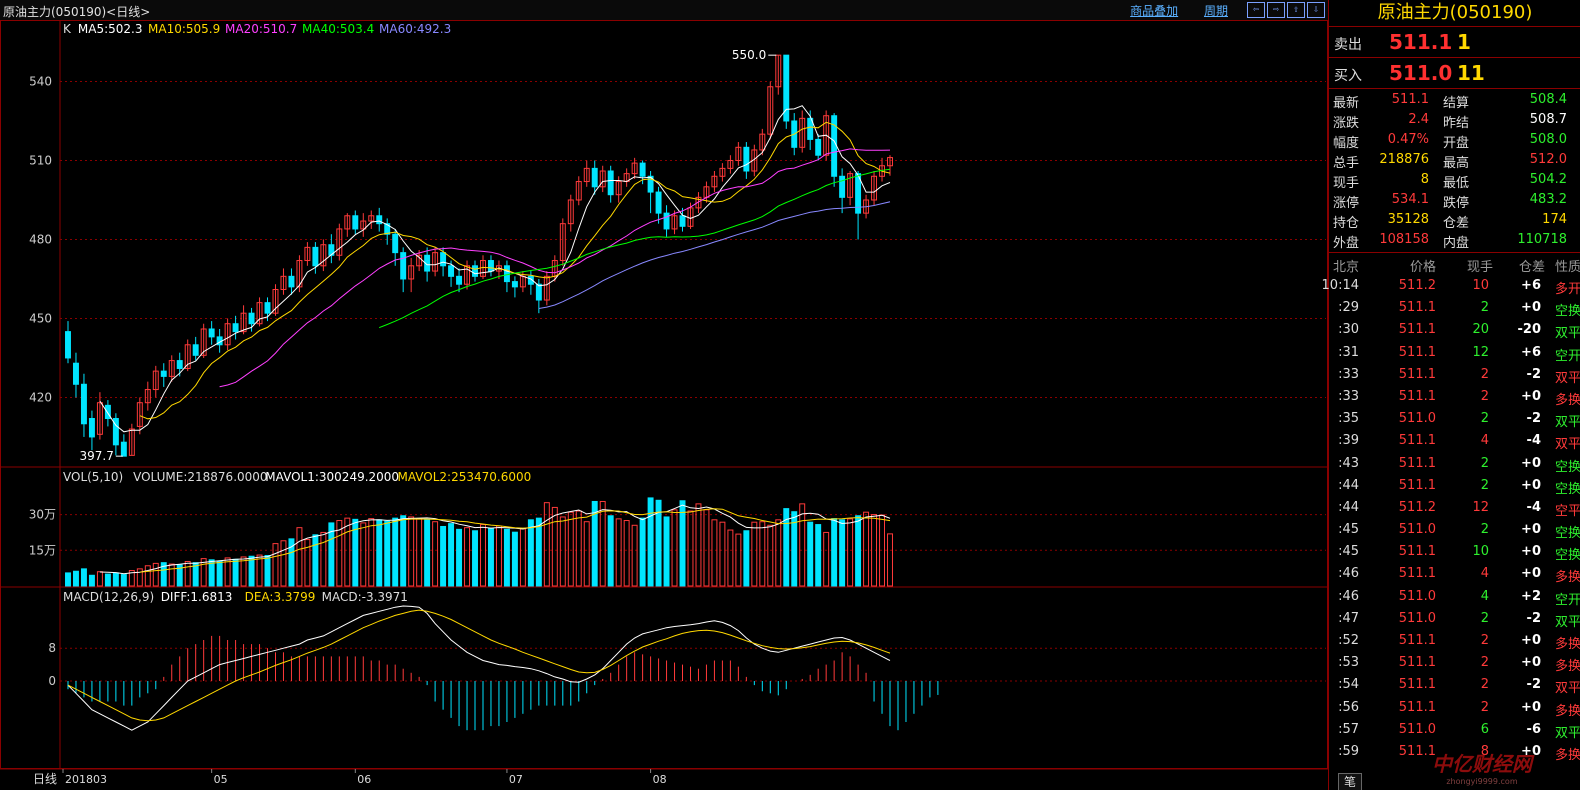 Image resolution: width=1580 pixels, height=790 pixels. I want to click on tick-row: :31 511.1 12 +6 空开, so click(1454, 353).